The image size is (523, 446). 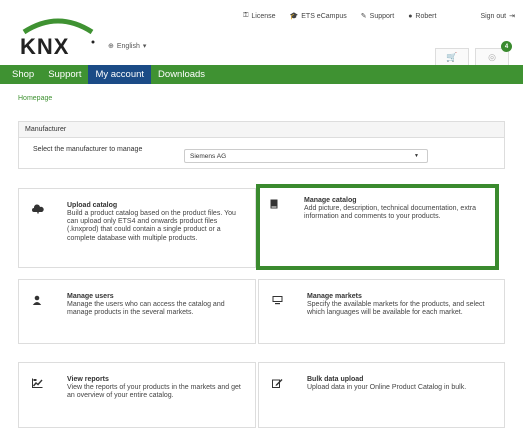 I want to click on cart-icon: 🛒, so click(x=452, y=56).